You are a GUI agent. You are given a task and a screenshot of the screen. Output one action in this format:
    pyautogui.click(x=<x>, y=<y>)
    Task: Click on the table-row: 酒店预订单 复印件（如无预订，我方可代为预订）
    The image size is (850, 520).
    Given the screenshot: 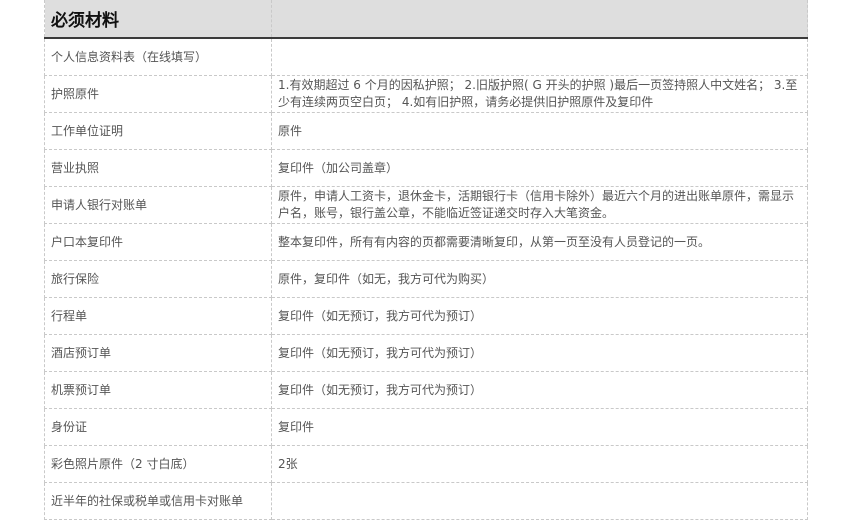 What is the action you would take?
    pyautogui.click(x=426, y=353)
    